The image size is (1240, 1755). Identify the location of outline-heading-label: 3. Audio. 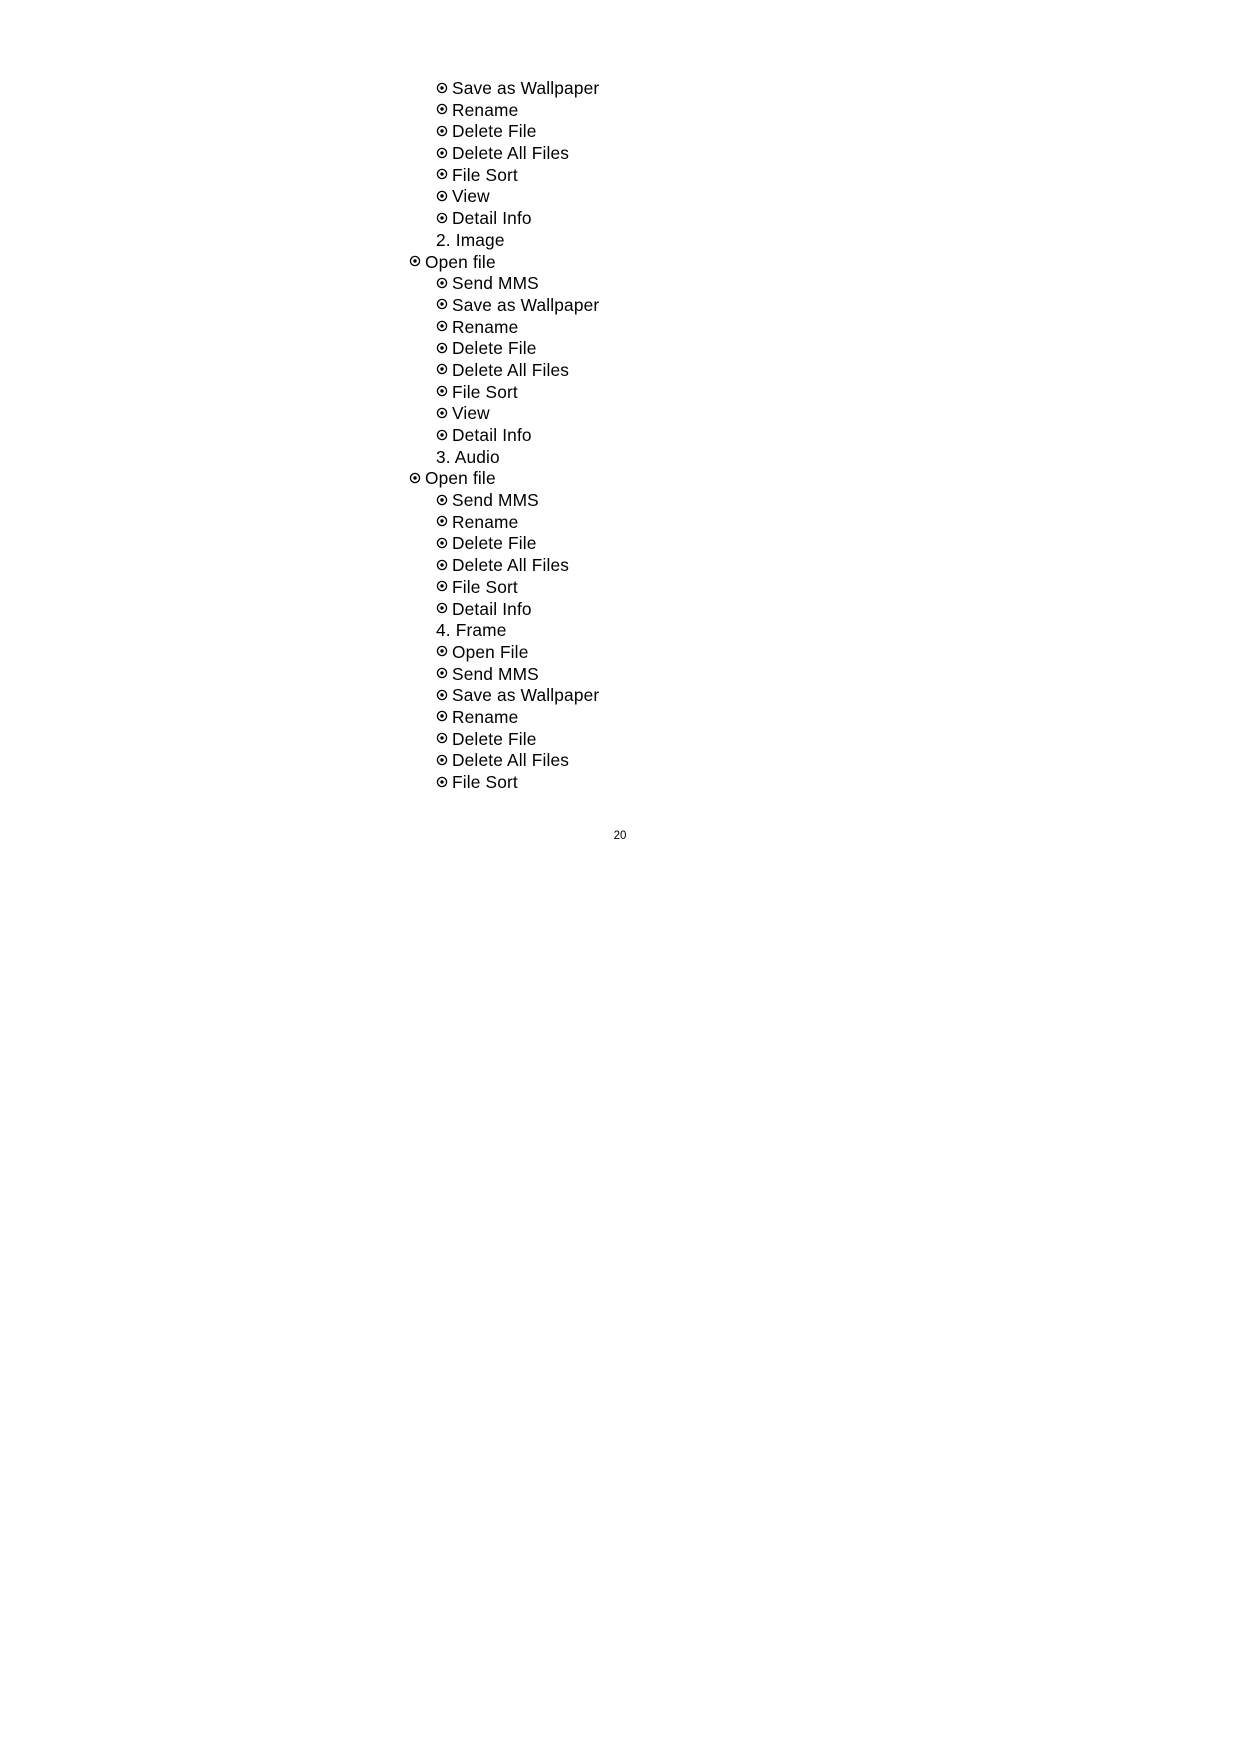
(468, 456).